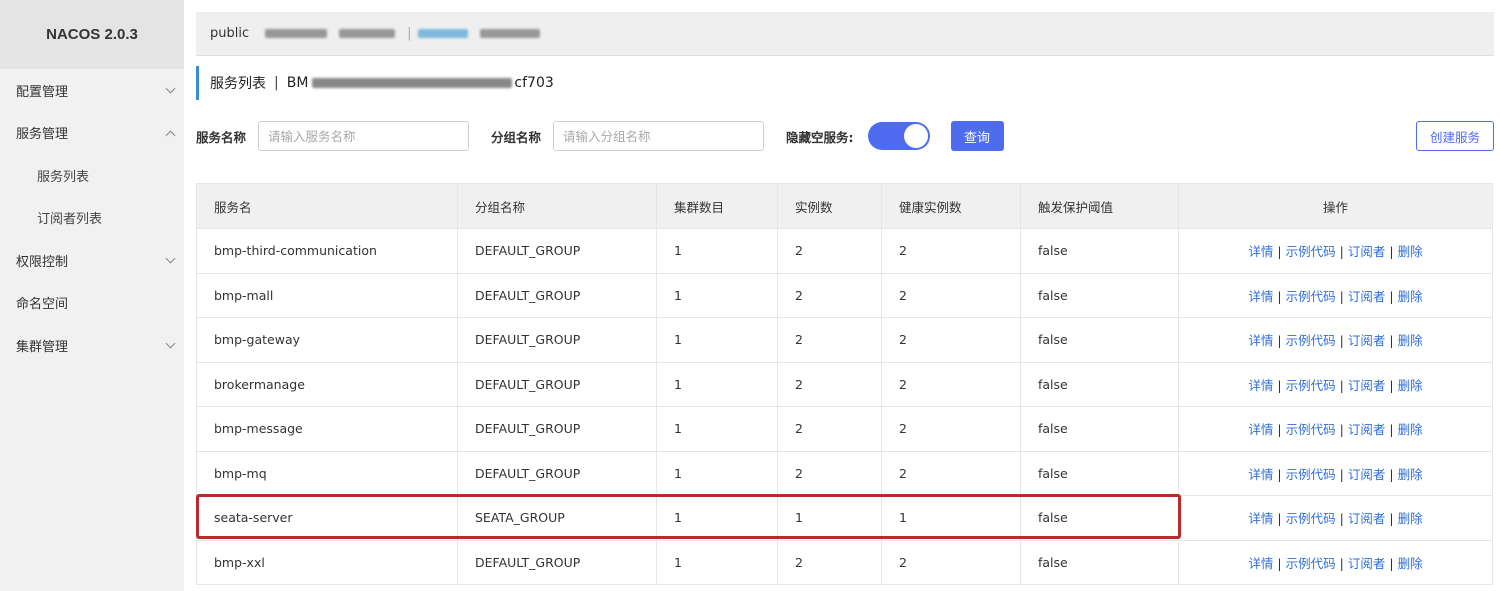 The image size is (1500, 591). What do you see at coordinates (820, 137) in the screenshot?
I see `hide-empty-label: 隐藏空服务:` at bounding box center [820, 137].